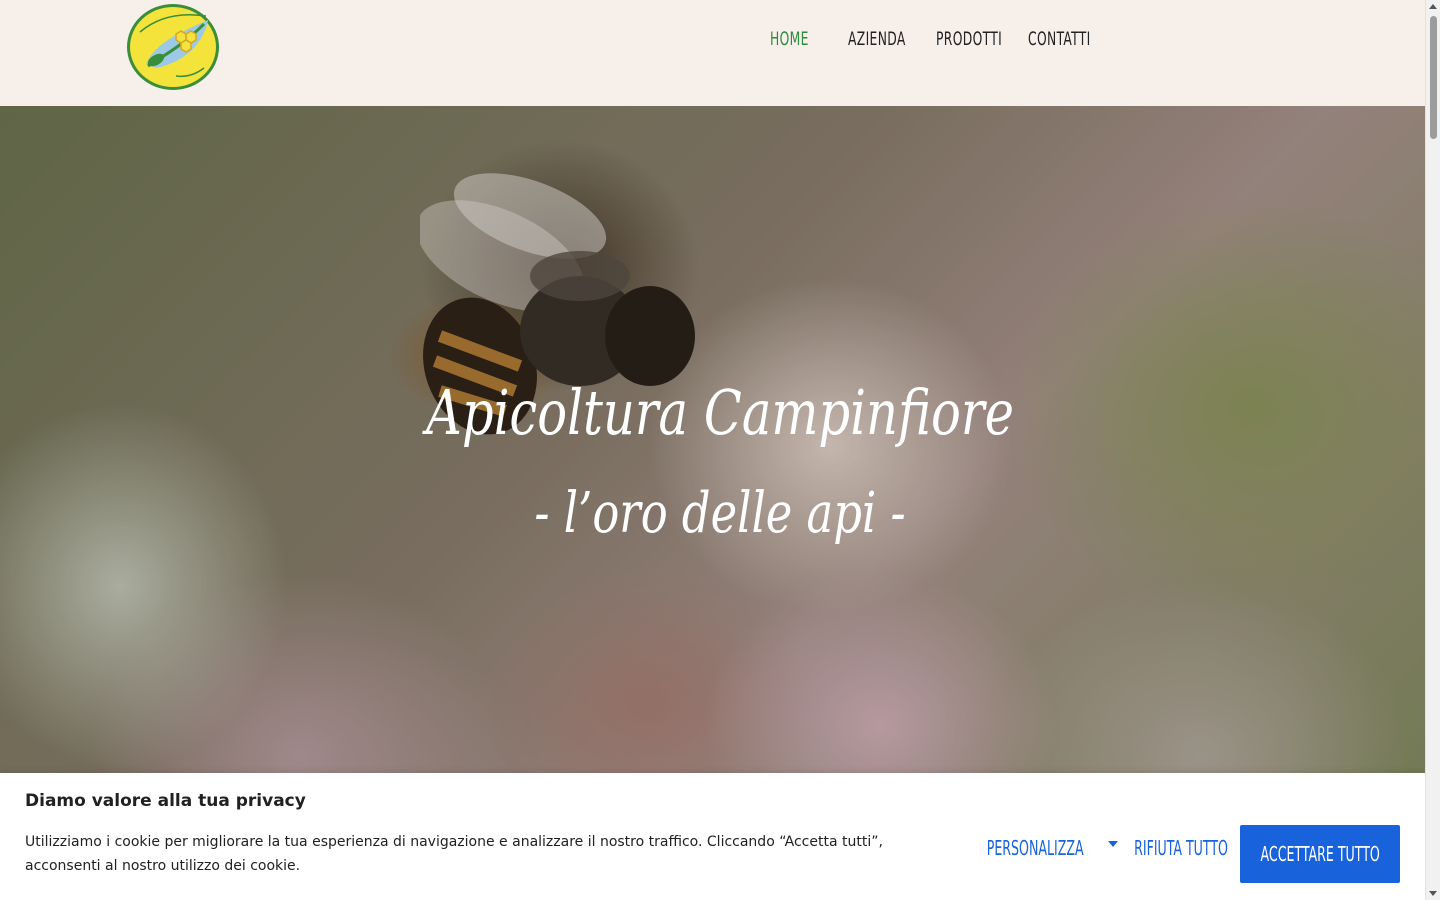 Image resolution: width=1440 pixels, height=900 pixels. I want to click on site-logo, so click(173, 47).